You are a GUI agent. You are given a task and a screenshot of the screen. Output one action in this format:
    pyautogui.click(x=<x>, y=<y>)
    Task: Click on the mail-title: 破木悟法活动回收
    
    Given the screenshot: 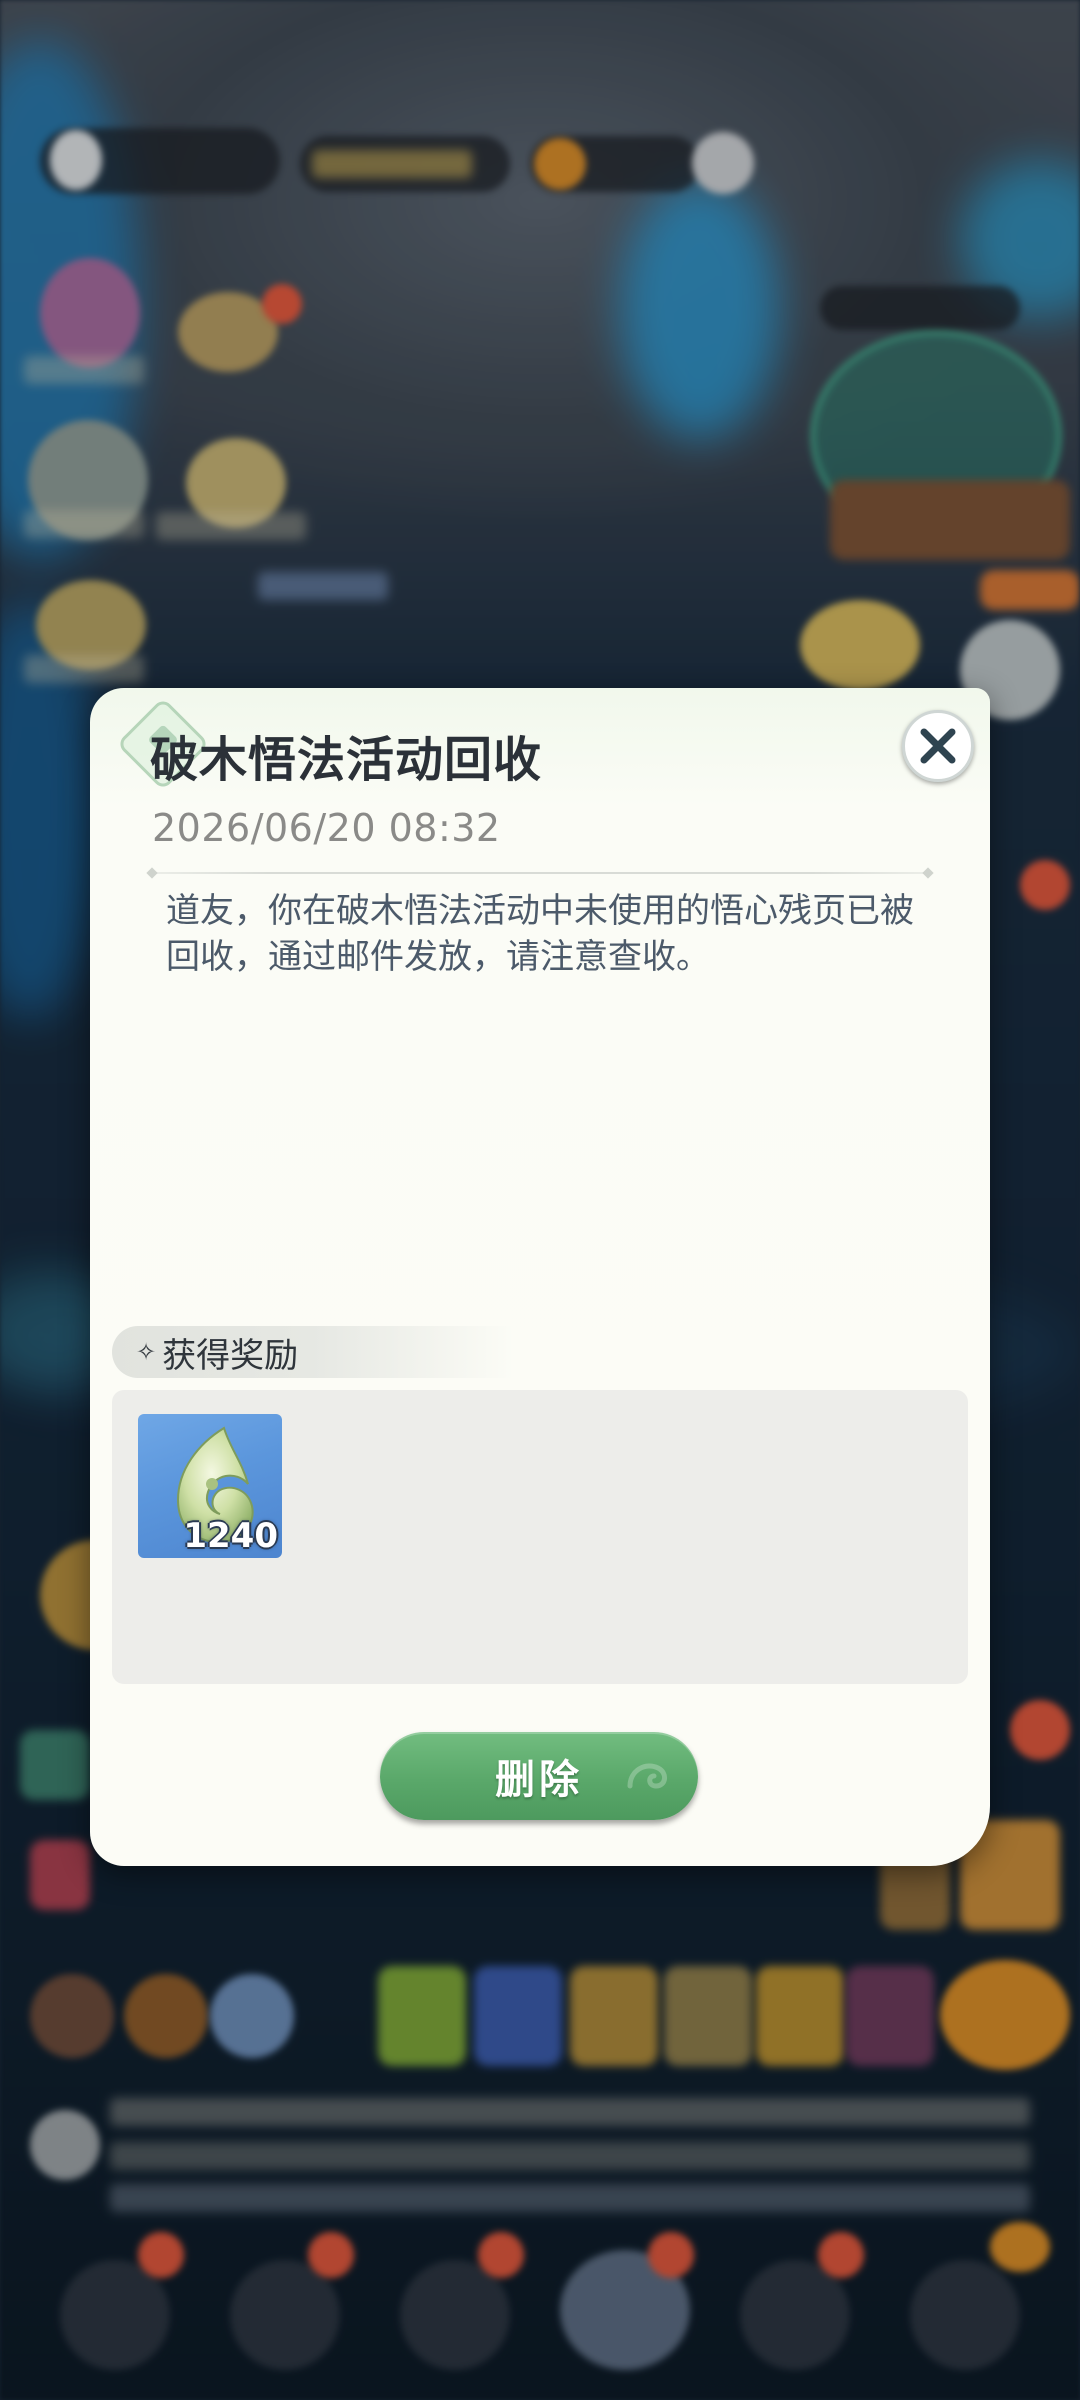 What is the action you would take?
    pyautogui.click(x=346, y=760)
    